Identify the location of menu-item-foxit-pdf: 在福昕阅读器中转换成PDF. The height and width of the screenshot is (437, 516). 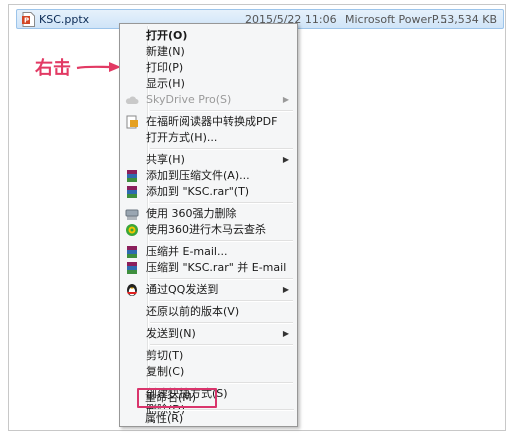
(208, 122).